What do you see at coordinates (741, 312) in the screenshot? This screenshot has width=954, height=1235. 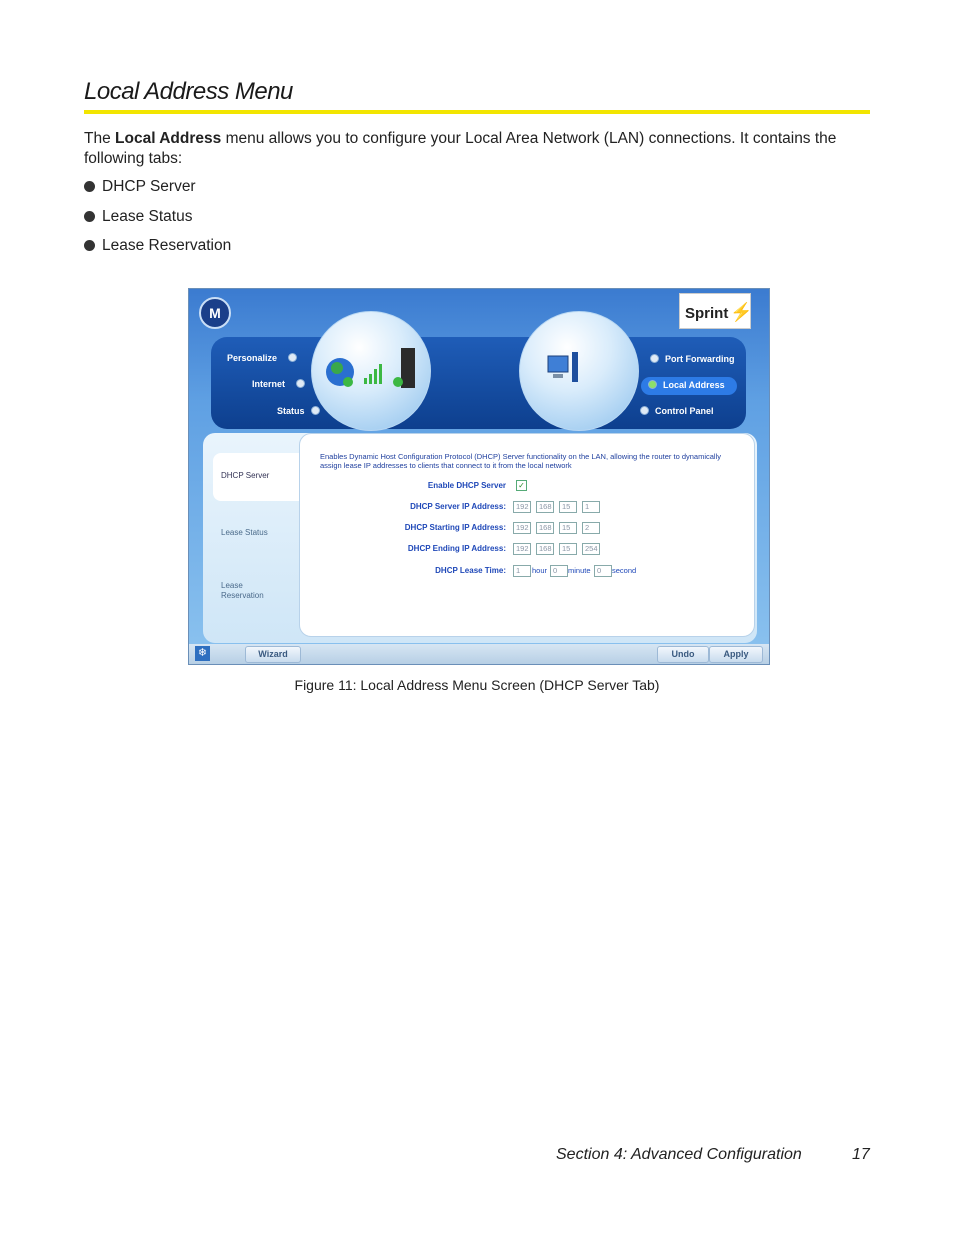 I see `sprint-bolt-icon: ⚡` at bounding box center [741, 312].